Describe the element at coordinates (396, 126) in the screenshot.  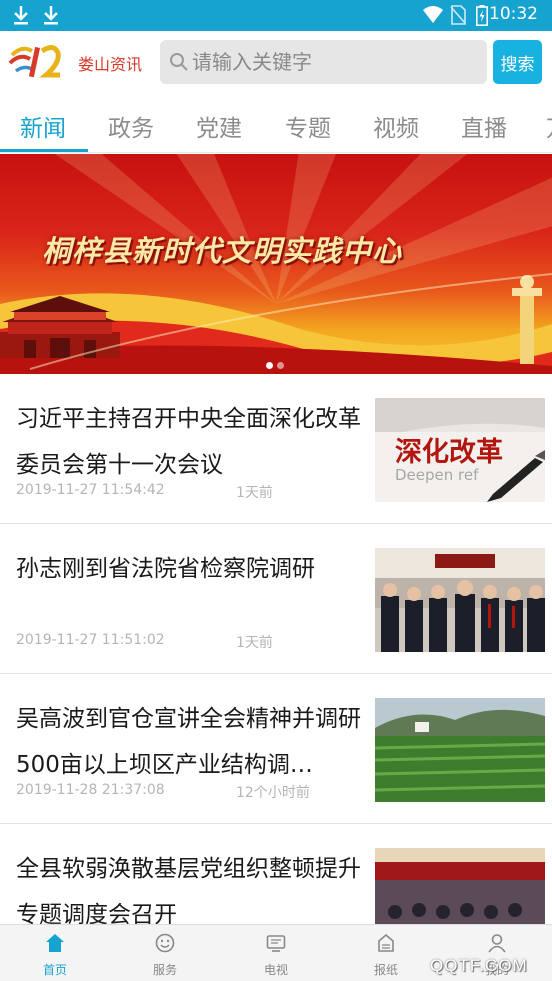
I see `tab-video: 视频` at that location.